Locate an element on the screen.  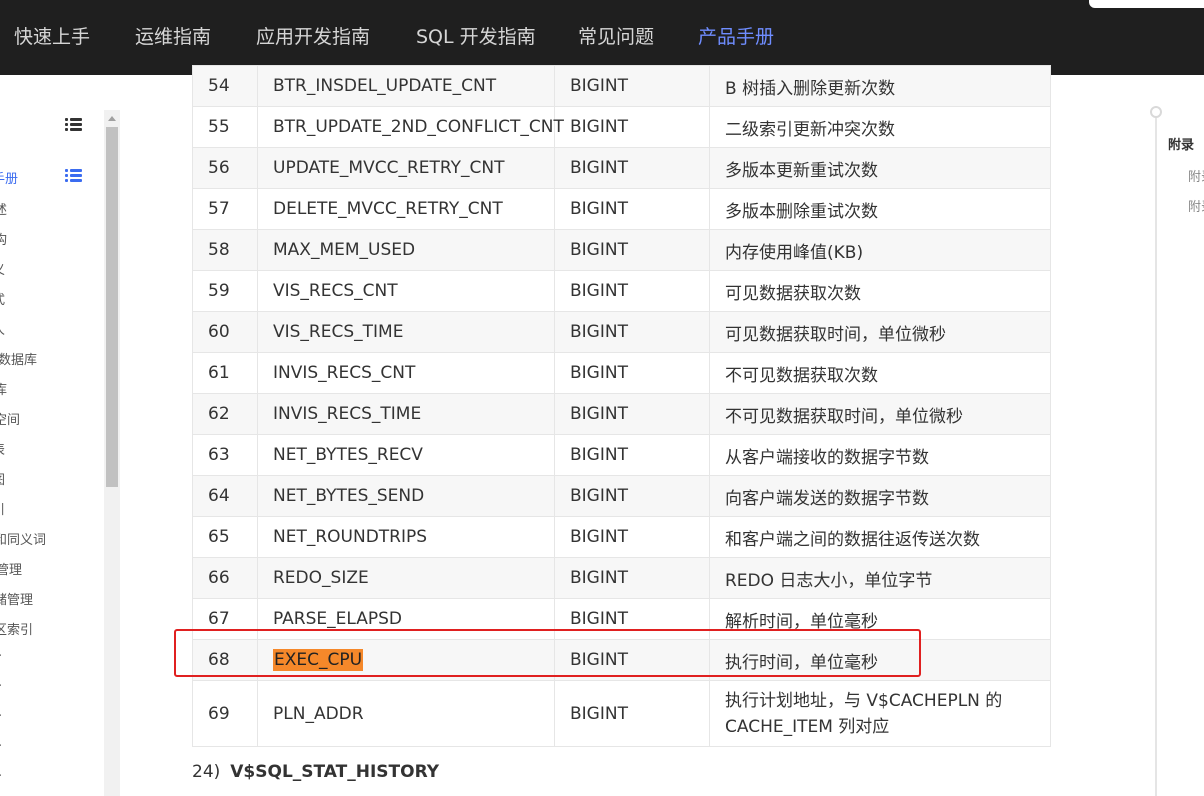
field-description: 执行计划地址，与 V$CACHEPLN 的 CACHE_ITEM 列对应 is located at coordinates (880, 713).